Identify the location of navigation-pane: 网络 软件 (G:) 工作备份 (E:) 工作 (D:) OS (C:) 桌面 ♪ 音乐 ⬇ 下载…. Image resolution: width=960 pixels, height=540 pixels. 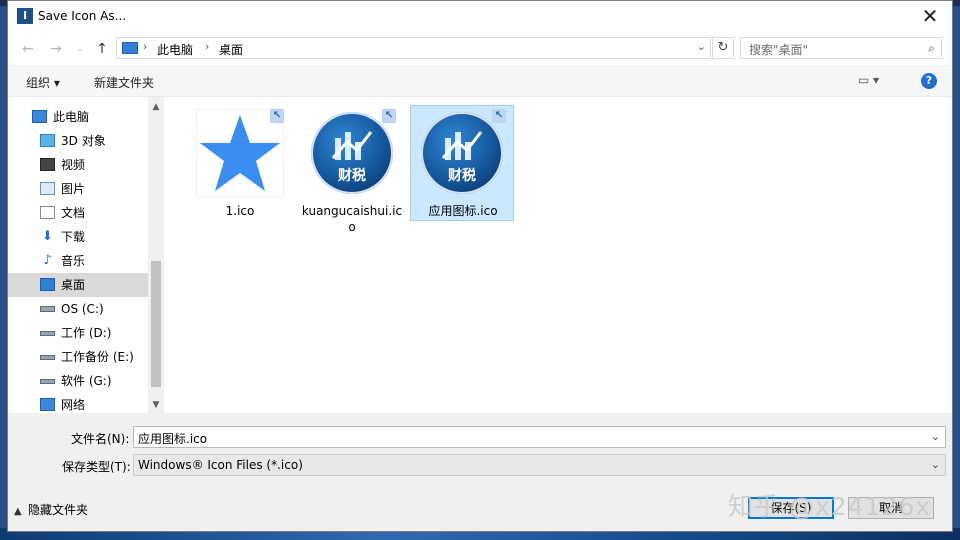
(86, 255).